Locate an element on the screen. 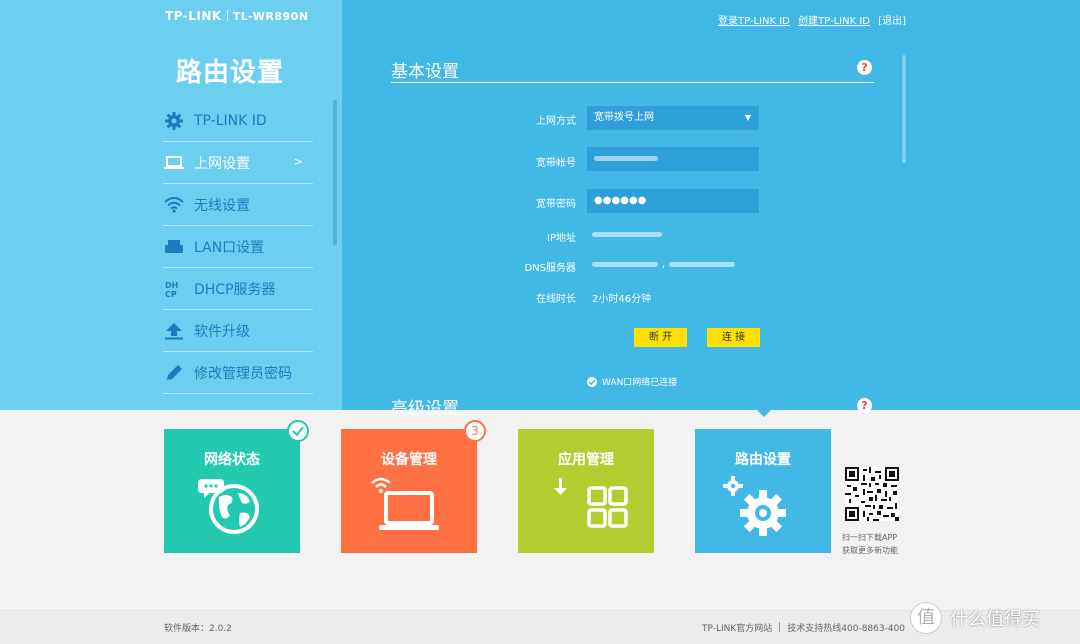 The height and width of the screenshot is (644, 1080). sidebar-item-wireless: 无线设置 is located at coordinates (238, 205).